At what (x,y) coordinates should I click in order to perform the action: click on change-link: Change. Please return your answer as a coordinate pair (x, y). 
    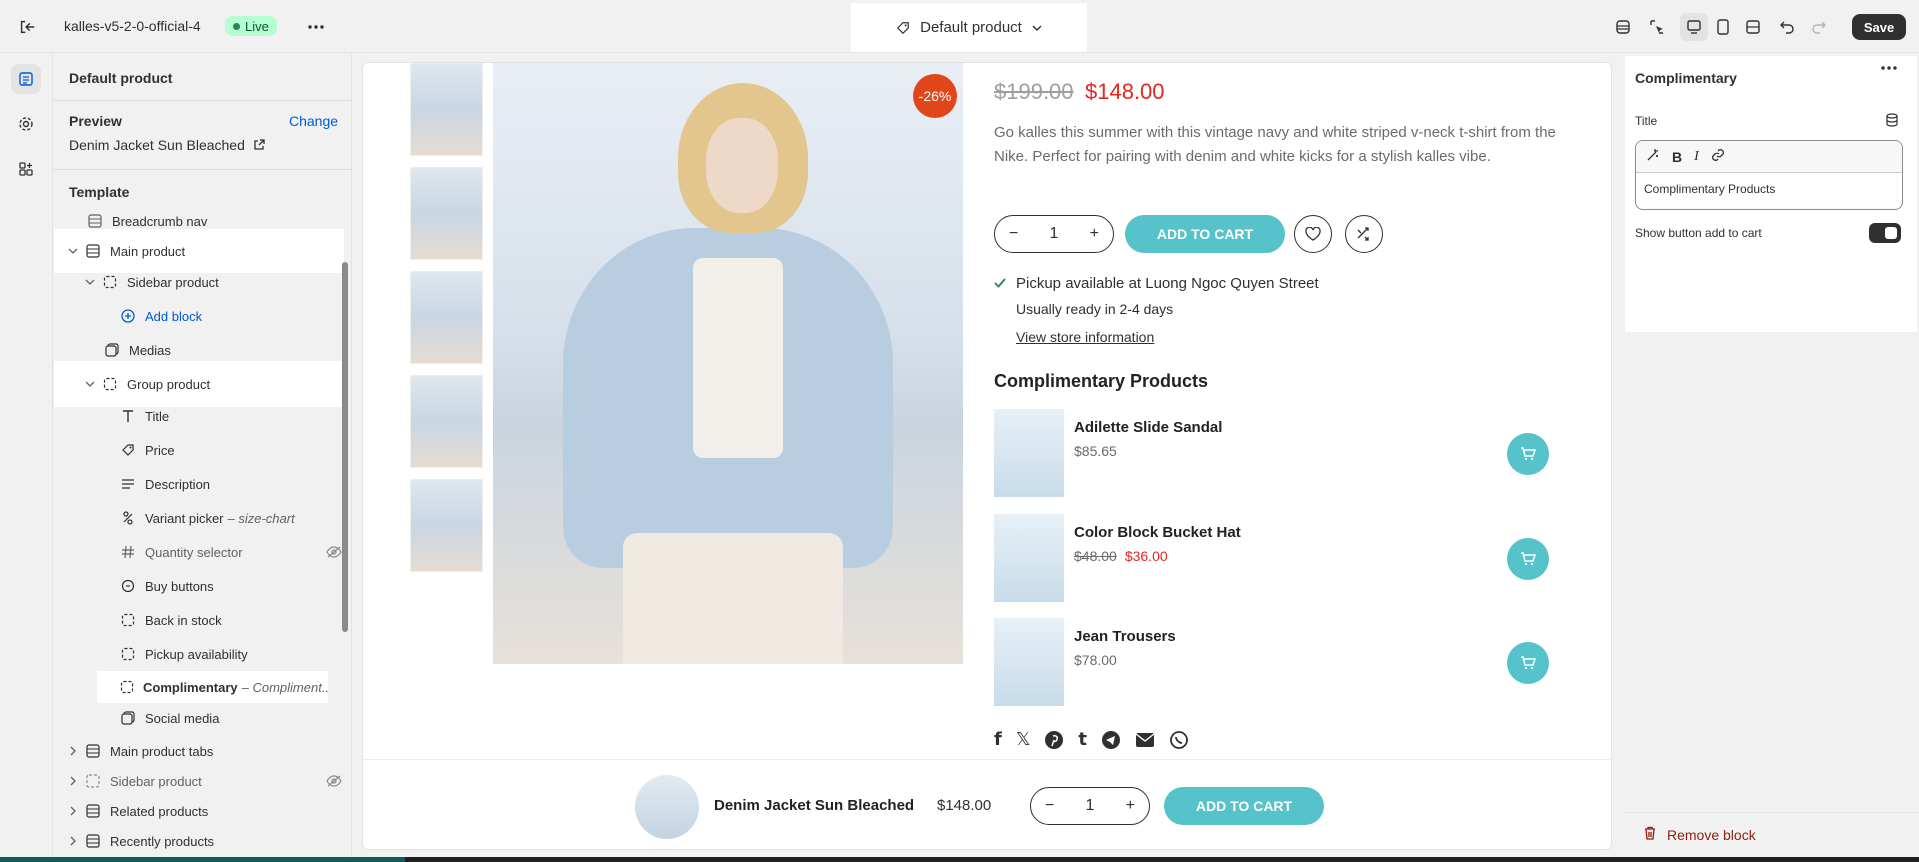
    Looking at the image, I should click on (313, 121).